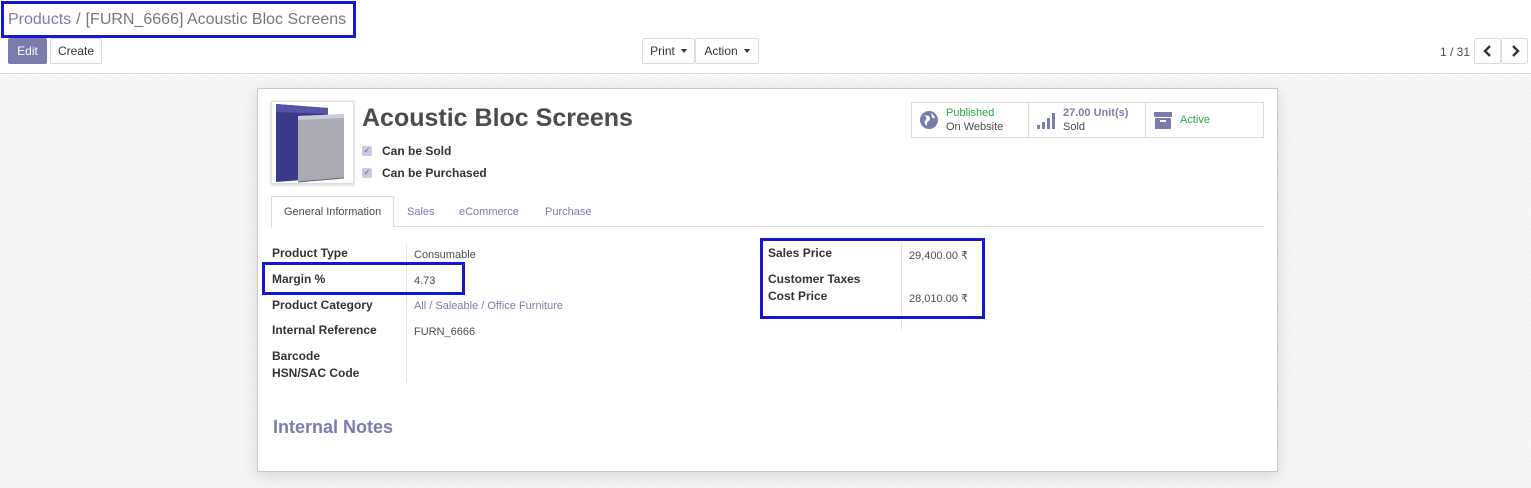  Describe the element at coordinates (27, 51) in the screenshot. I see `edit-button: Edit` at that location.